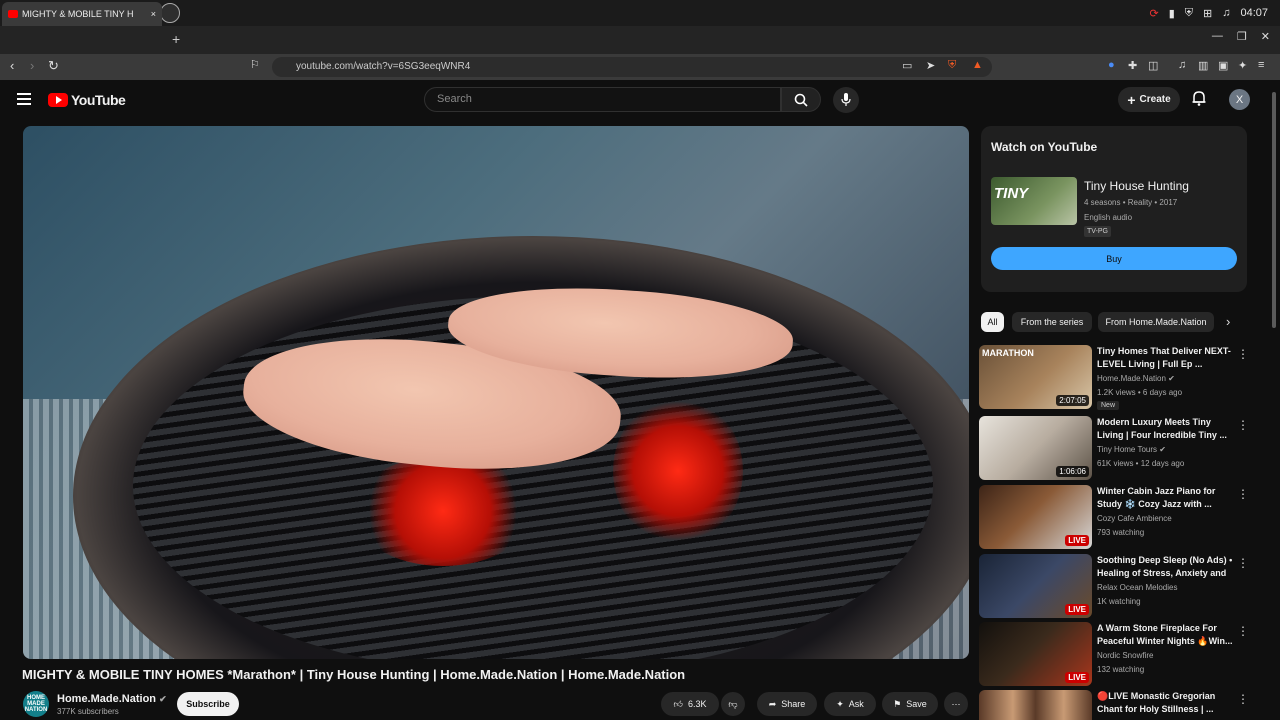 Image resolution: width=1280 pixels, height=720 pixels. What do you see at coordinates (793, 704) in the screenshot?
I see `share-label: Share` at bounding box center [793, 704].